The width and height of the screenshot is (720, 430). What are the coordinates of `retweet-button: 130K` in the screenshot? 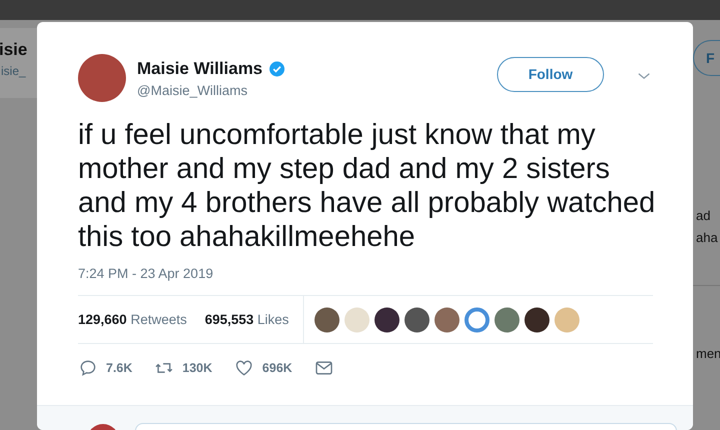 It's located at (183, 368).